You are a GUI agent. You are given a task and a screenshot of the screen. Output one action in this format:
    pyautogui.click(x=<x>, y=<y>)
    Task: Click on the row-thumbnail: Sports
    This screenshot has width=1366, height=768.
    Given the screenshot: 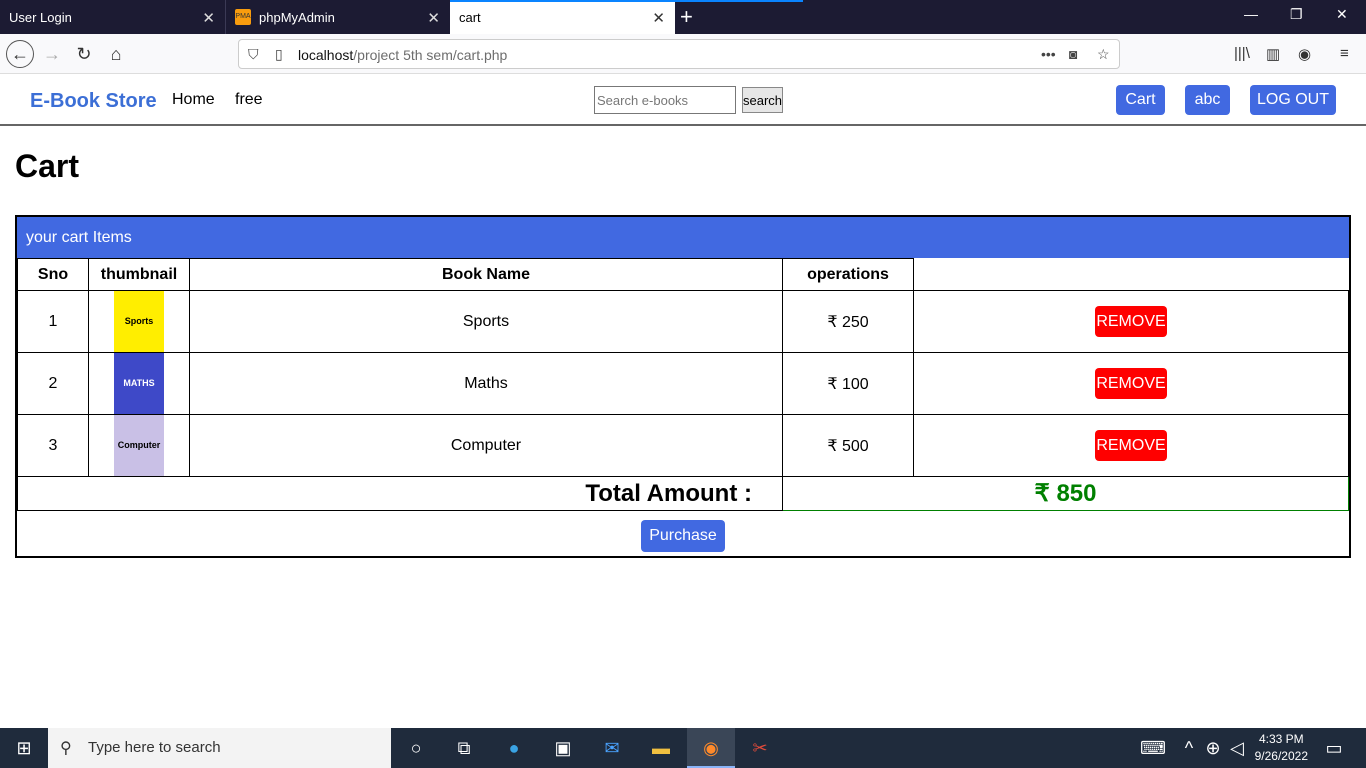 What is the action you would take?
    pyautogui.click(x=139, y=321)
    